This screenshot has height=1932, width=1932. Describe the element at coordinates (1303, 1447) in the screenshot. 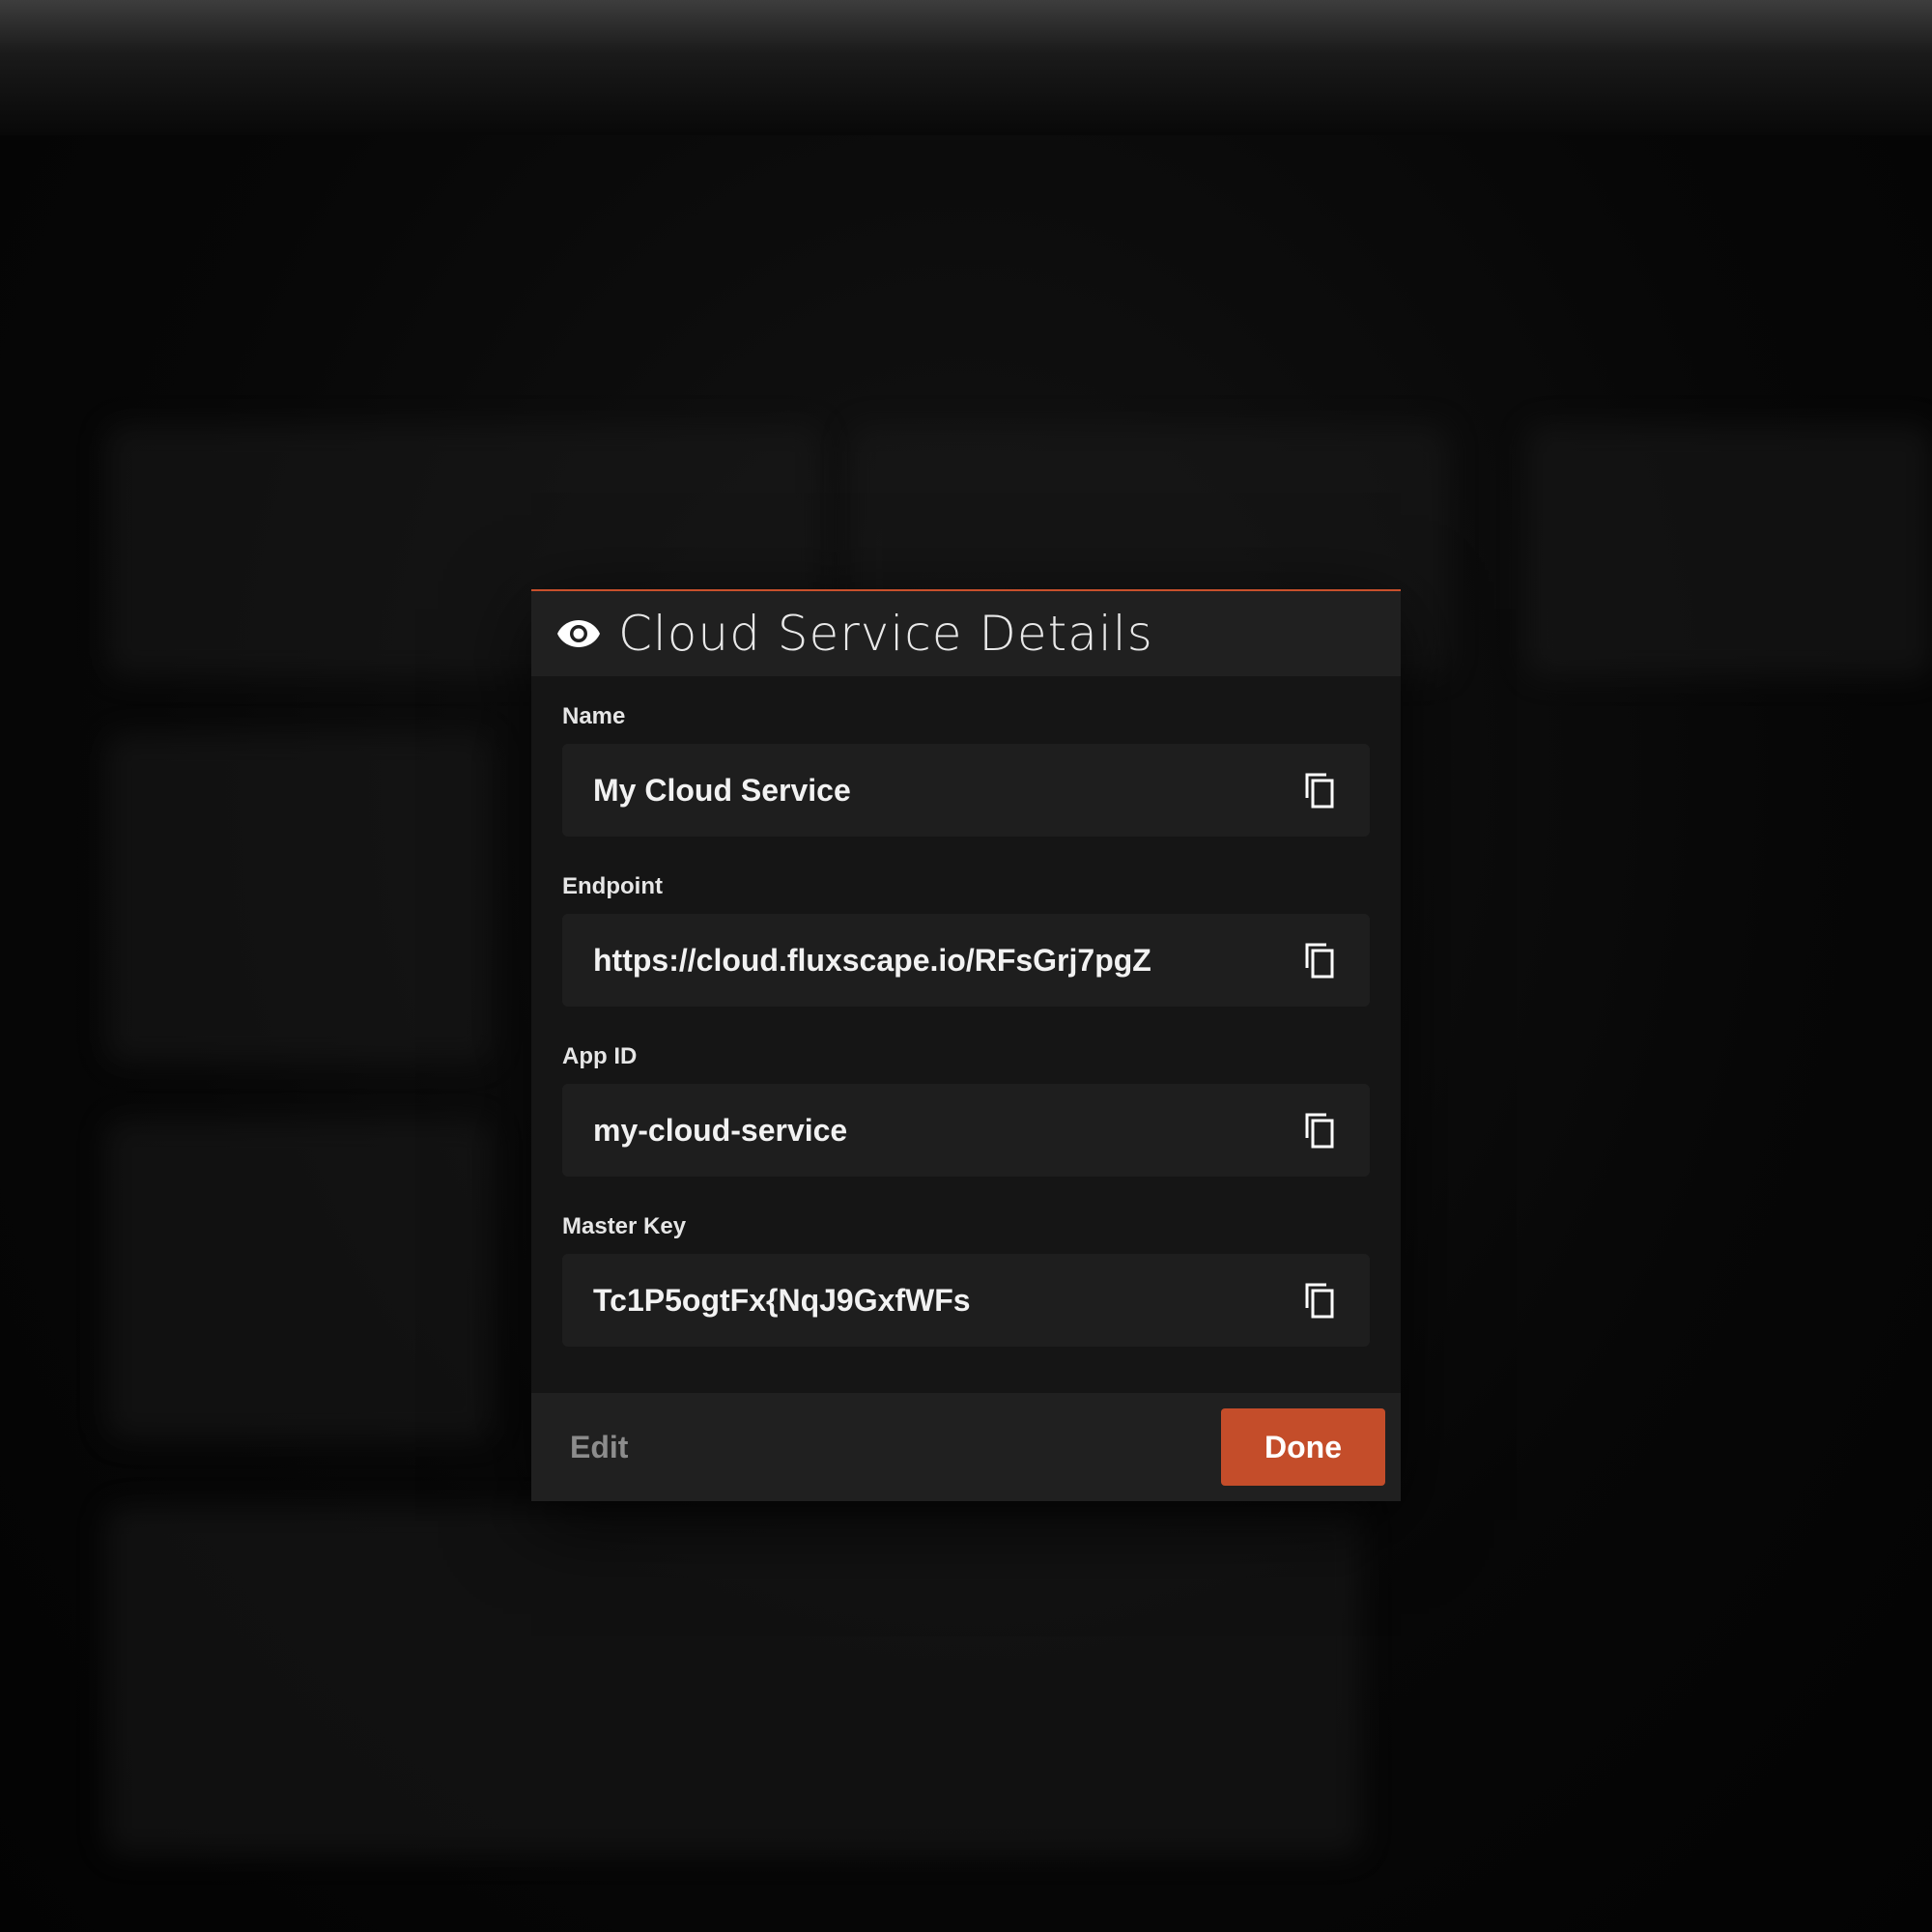

I see `done-button: Done` at that location.